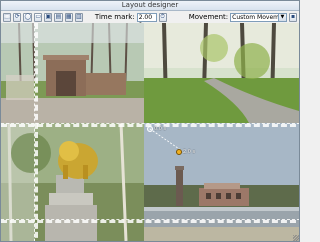  What do you see at coordinates (58, 17) in the screenshot?
I see `frame-icon: ▤` at bounding box center [58, 17].